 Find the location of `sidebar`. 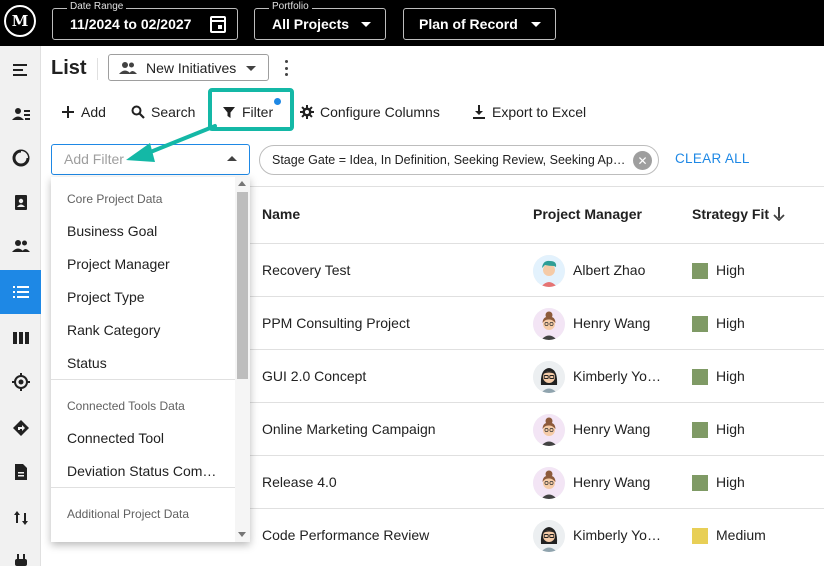

sidebar is located at coordinates (20, 306).